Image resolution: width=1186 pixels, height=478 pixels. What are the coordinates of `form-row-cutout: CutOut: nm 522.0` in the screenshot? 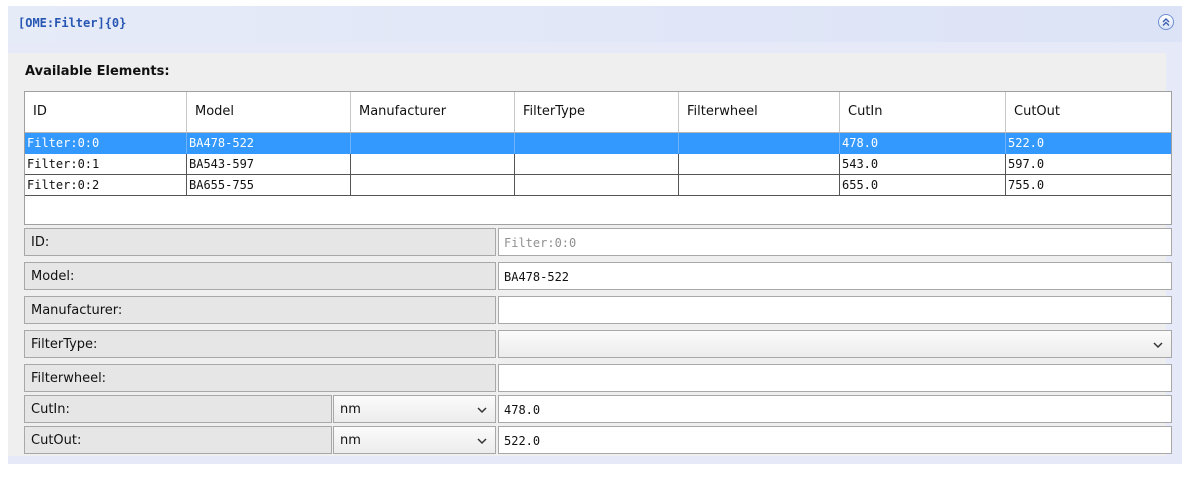 It's located at (599, 440).